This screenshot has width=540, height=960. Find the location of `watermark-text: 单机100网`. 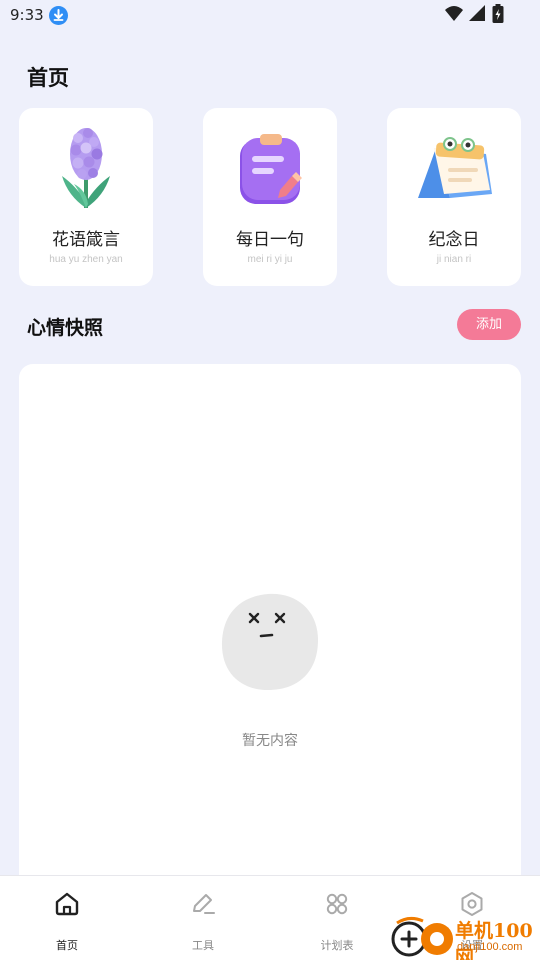

watermark-text: 单机100网 is located at coordinates (494, 940).